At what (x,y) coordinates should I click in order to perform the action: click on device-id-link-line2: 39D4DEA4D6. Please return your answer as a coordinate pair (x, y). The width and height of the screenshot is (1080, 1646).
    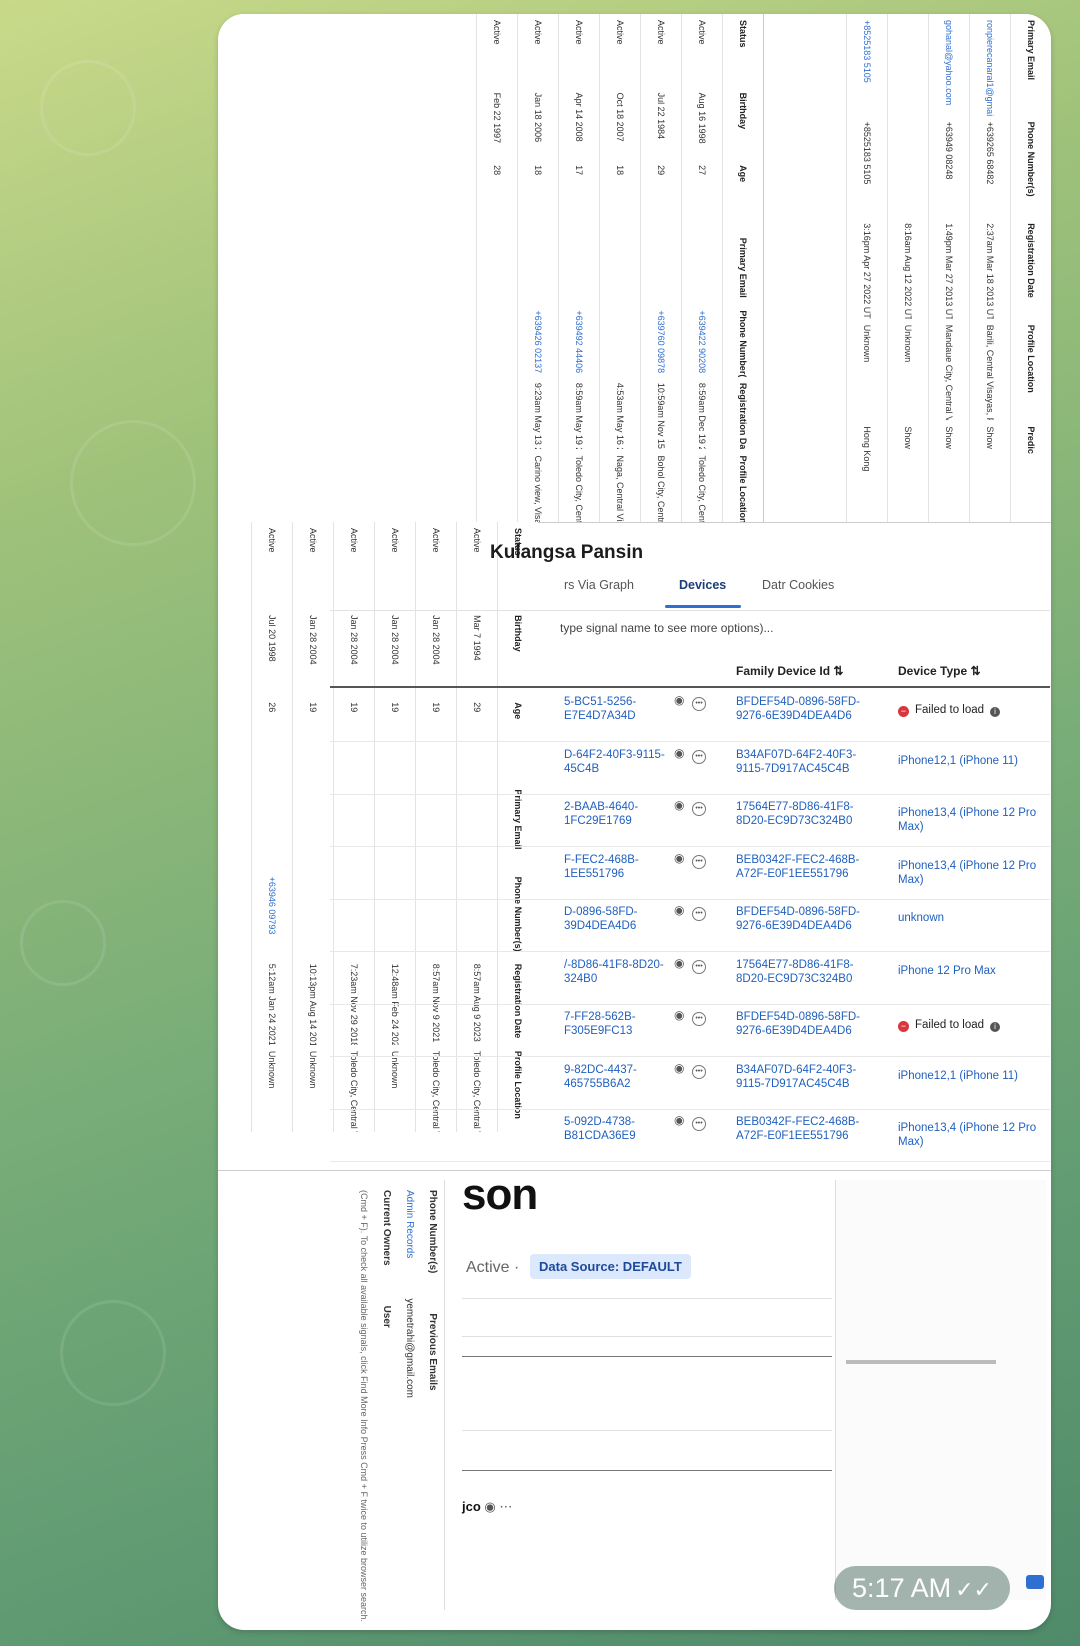
    Looking at the image, I should click on (619, 926).